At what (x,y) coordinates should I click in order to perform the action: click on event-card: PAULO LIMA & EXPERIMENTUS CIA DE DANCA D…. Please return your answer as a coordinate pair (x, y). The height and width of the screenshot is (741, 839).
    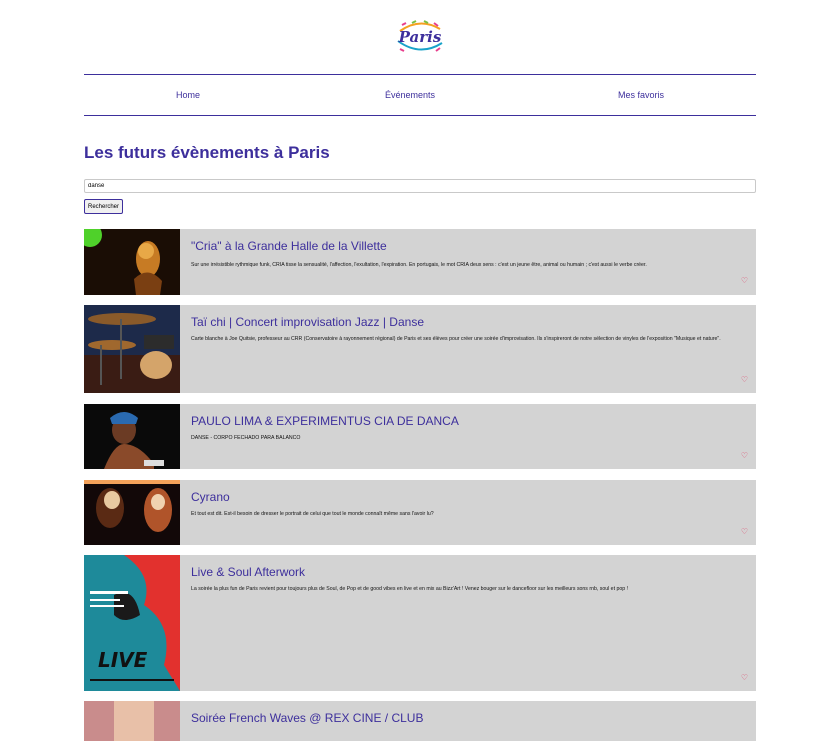
    Looking at the image, I should click on (420, 436).